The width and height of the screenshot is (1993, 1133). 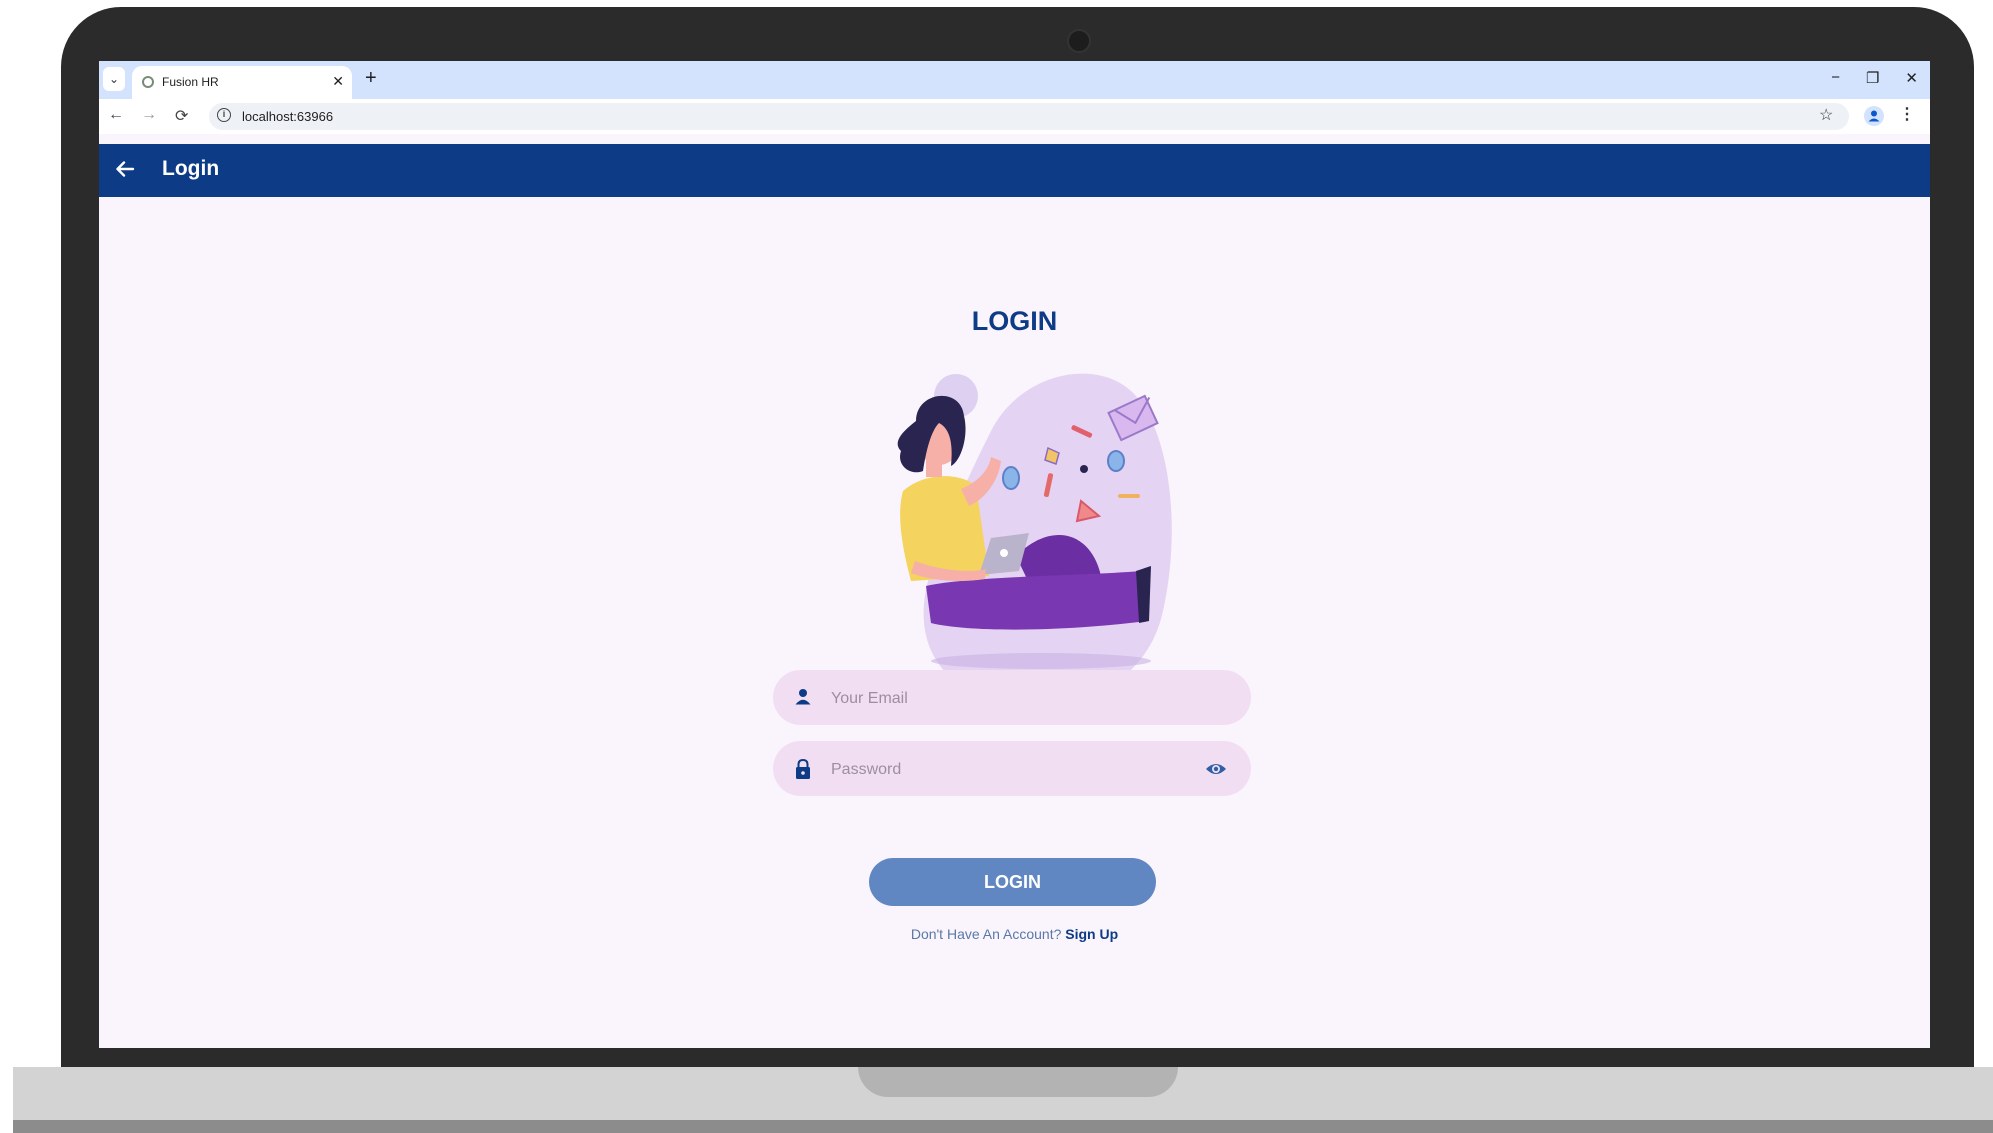 I want to click on tab-search-button: ⌄, so click(x=114, y=79).